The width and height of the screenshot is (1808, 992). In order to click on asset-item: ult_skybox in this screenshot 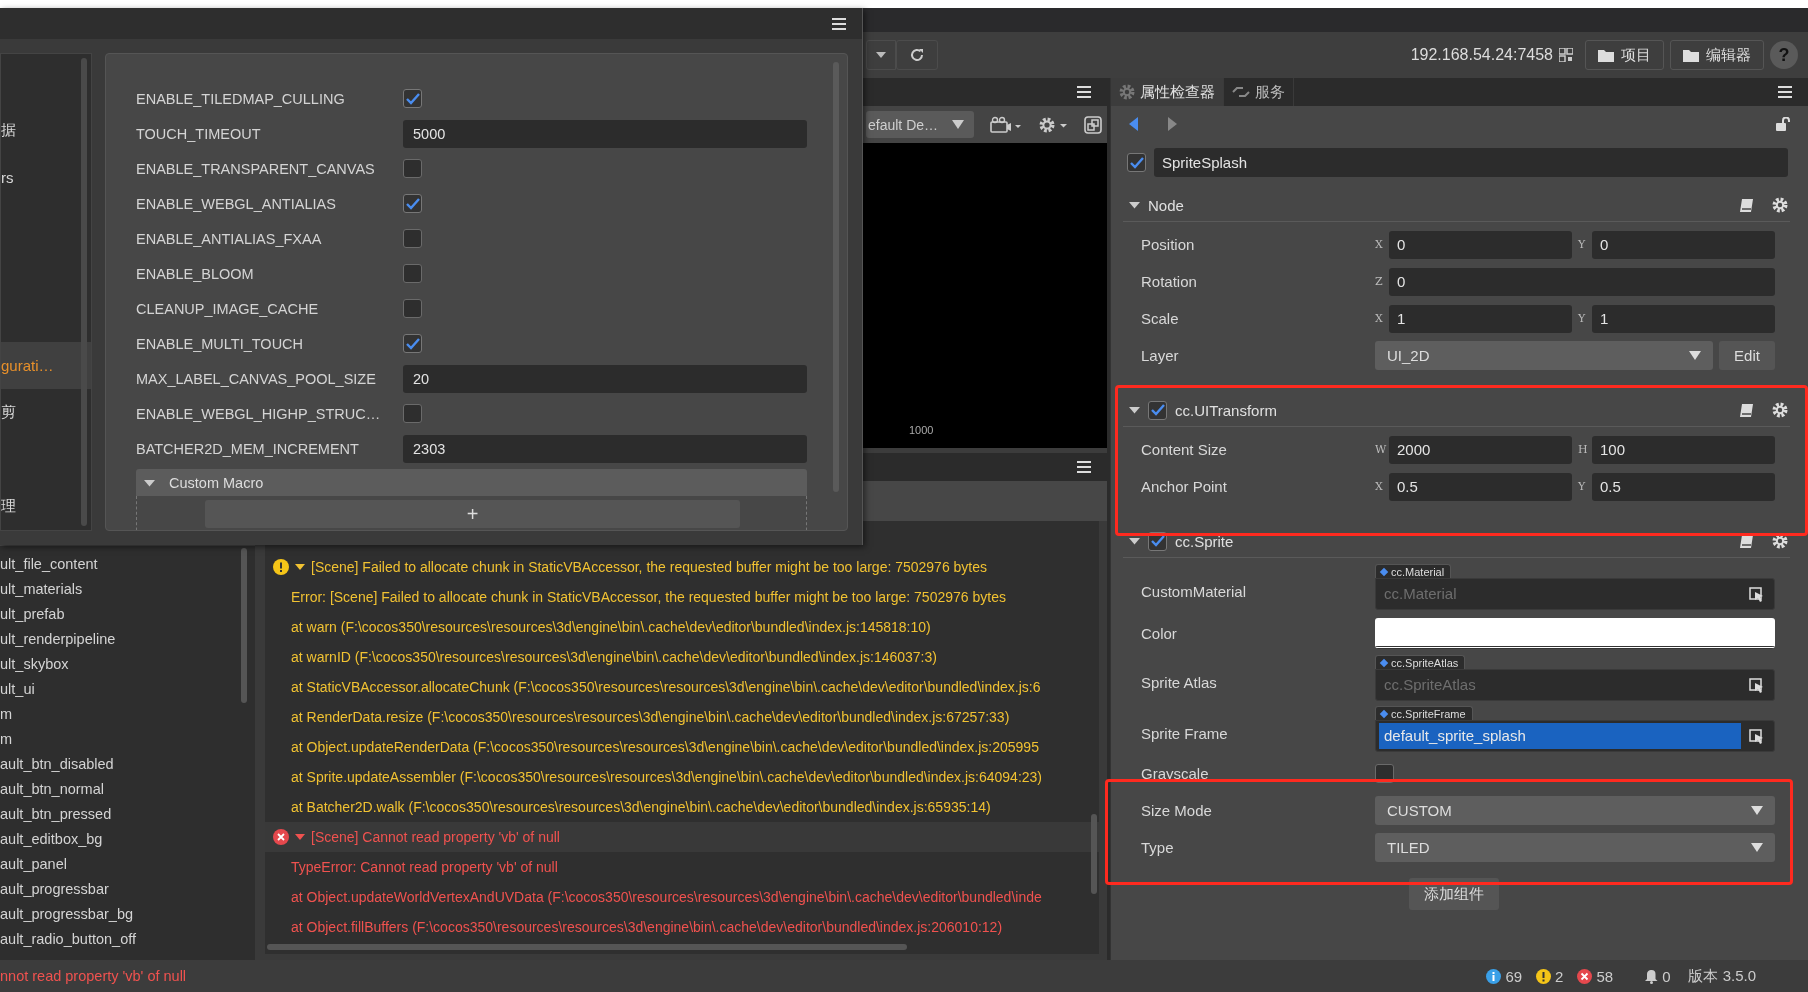, I will do `click(127, 664)`.